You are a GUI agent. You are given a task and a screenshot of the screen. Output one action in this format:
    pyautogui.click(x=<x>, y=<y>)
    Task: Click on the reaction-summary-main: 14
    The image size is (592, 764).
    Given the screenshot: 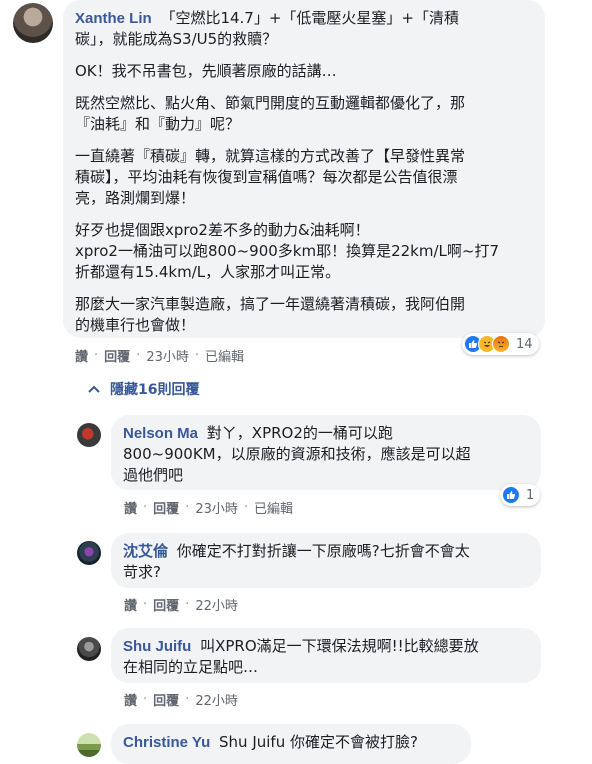 What is the action you would take?
    pyautogui.click(x=500, y=344)
    